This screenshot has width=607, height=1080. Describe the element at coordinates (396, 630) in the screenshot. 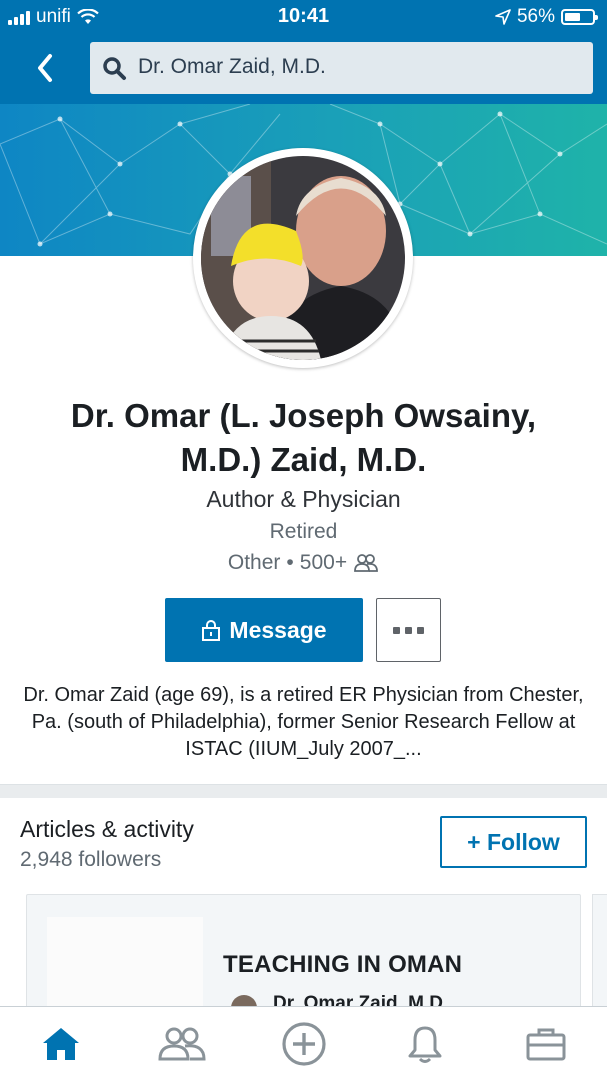

I see `more-dots-icon` at that location.